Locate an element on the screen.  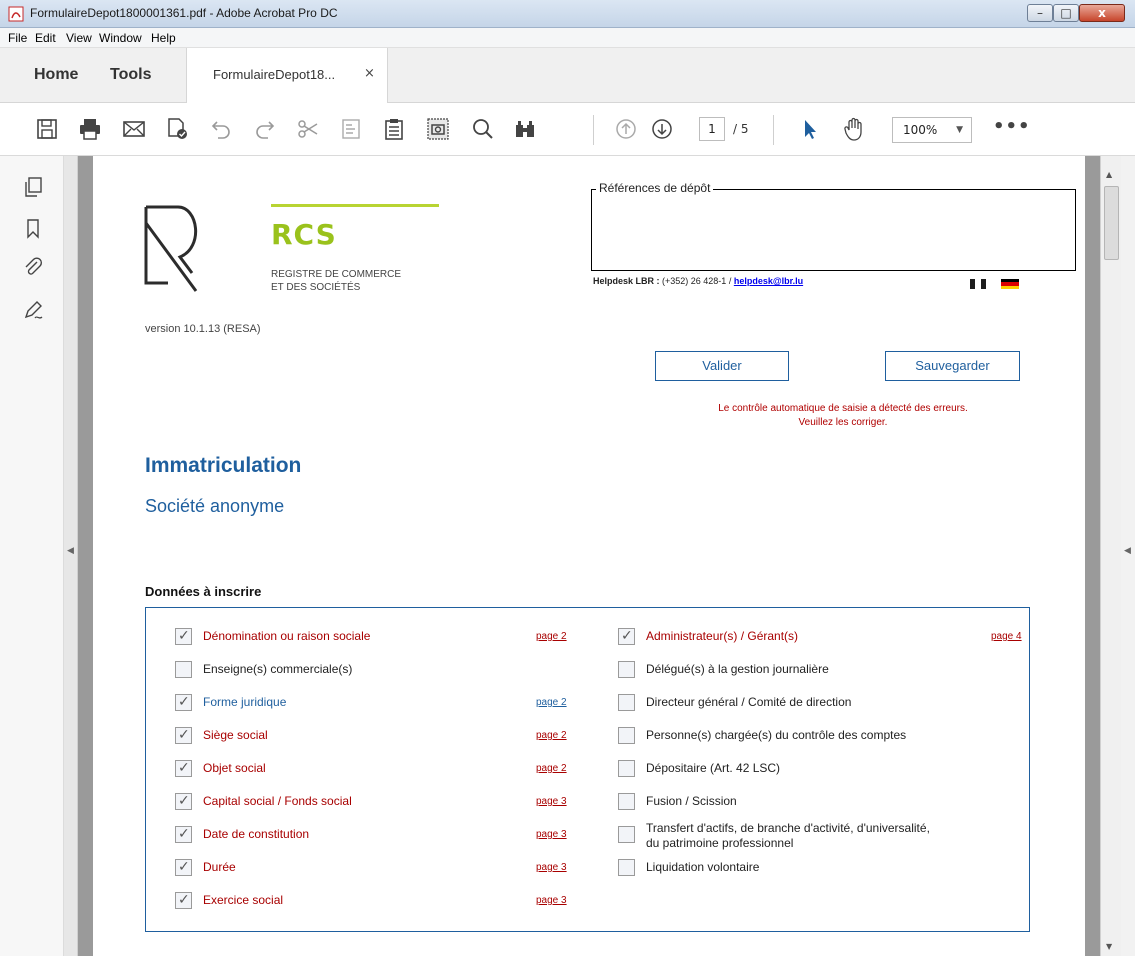
rcs-logo-icon is located at coordinates (171, 248).